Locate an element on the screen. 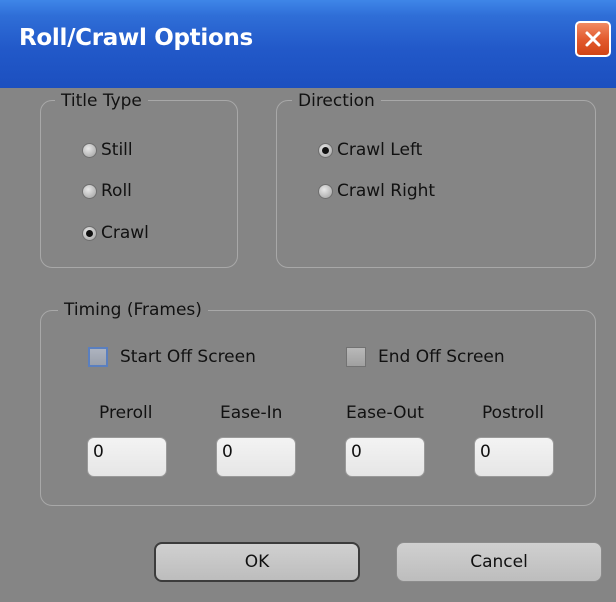 The image size is (616, 602). radio-roll: Roll is located at coordinates (107, 191).